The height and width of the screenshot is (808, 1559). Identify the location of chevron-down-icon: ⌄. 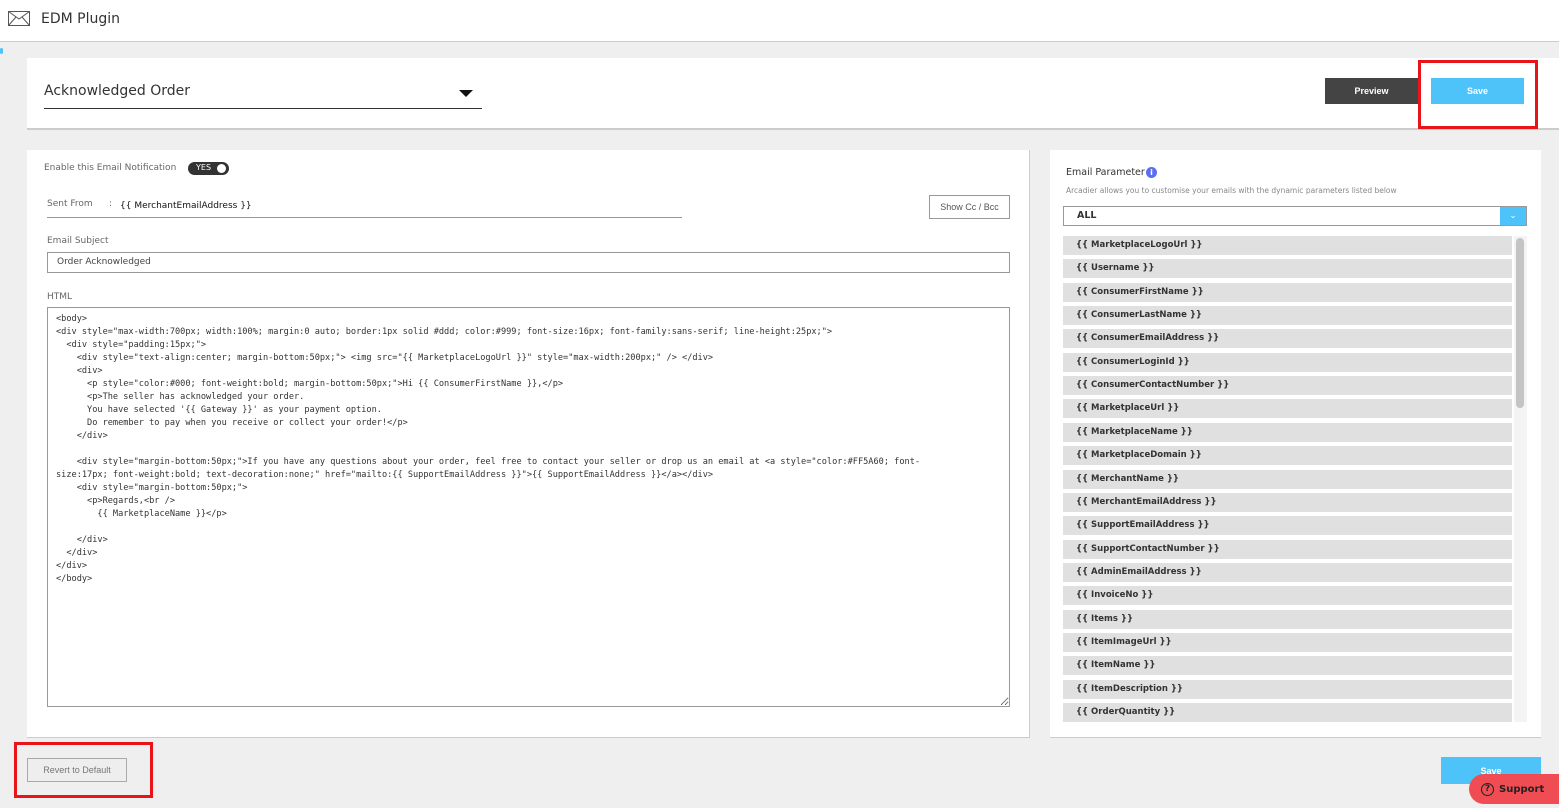
(1513, 216).